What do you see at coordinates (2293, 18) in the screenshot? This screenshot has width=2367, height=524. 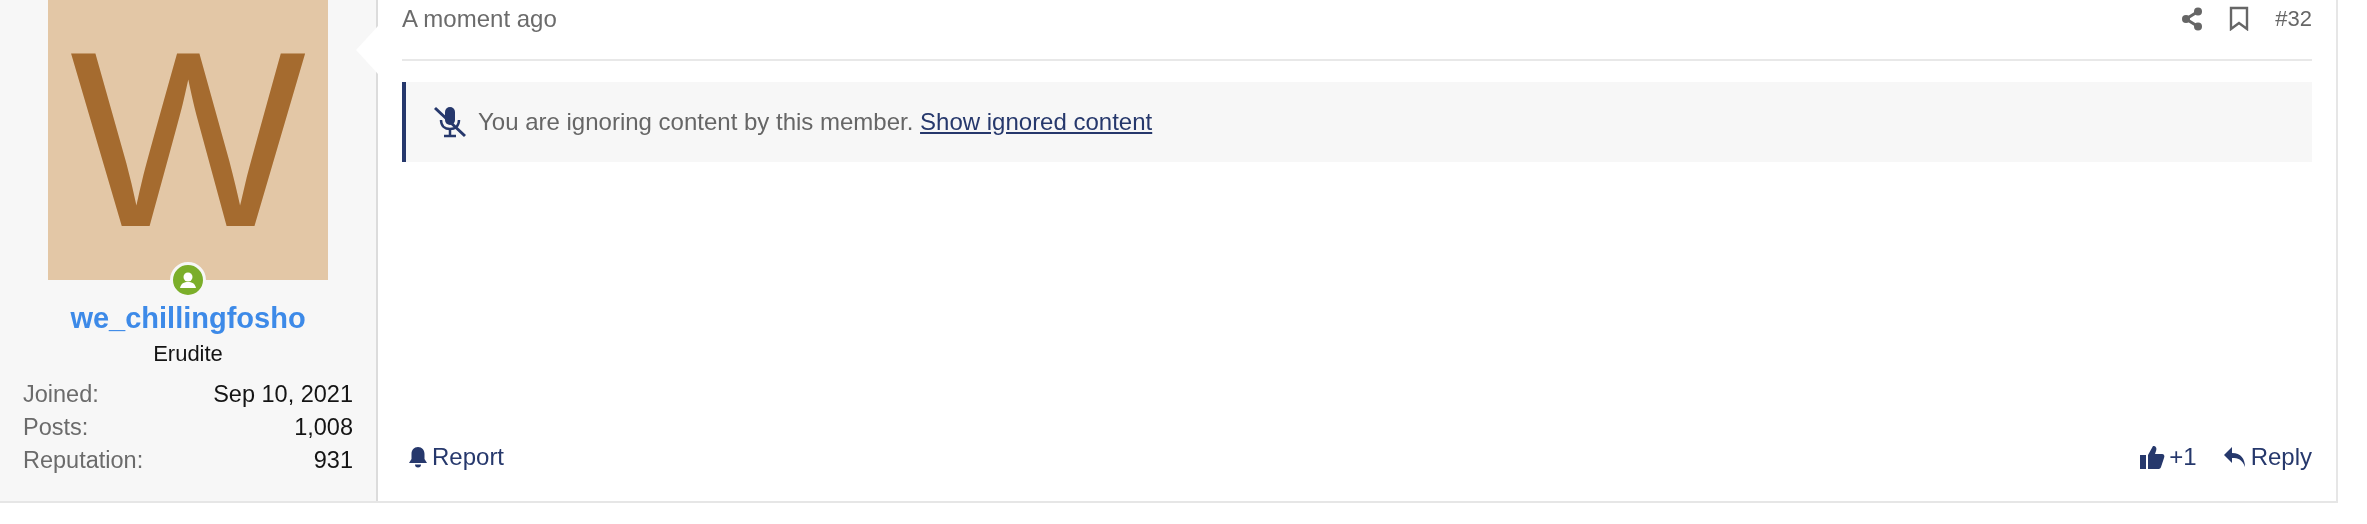 I see `post-number-link: #32` at bounding box center [2293, 18].